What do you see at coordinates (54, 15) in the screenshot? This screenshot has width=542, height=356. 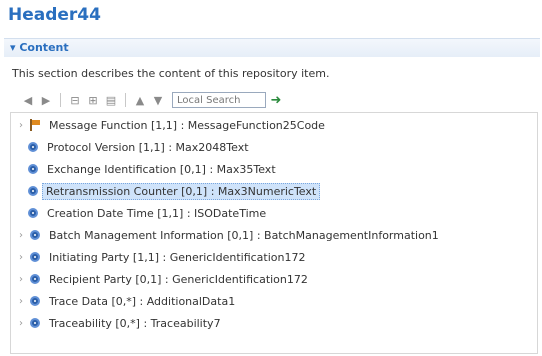 I see `page-title: Header44` at bounding box center [54, 15].